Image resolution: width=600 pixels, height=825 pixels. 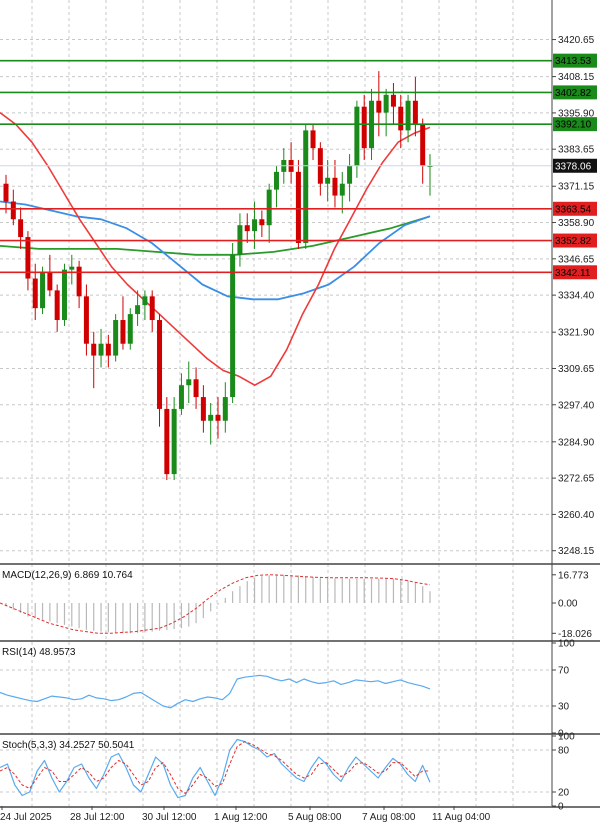 What do you see at coordinates (564, 793) in the screenshot?
I see `stoch-tick-label: 20` at bounding box center [564, 793].